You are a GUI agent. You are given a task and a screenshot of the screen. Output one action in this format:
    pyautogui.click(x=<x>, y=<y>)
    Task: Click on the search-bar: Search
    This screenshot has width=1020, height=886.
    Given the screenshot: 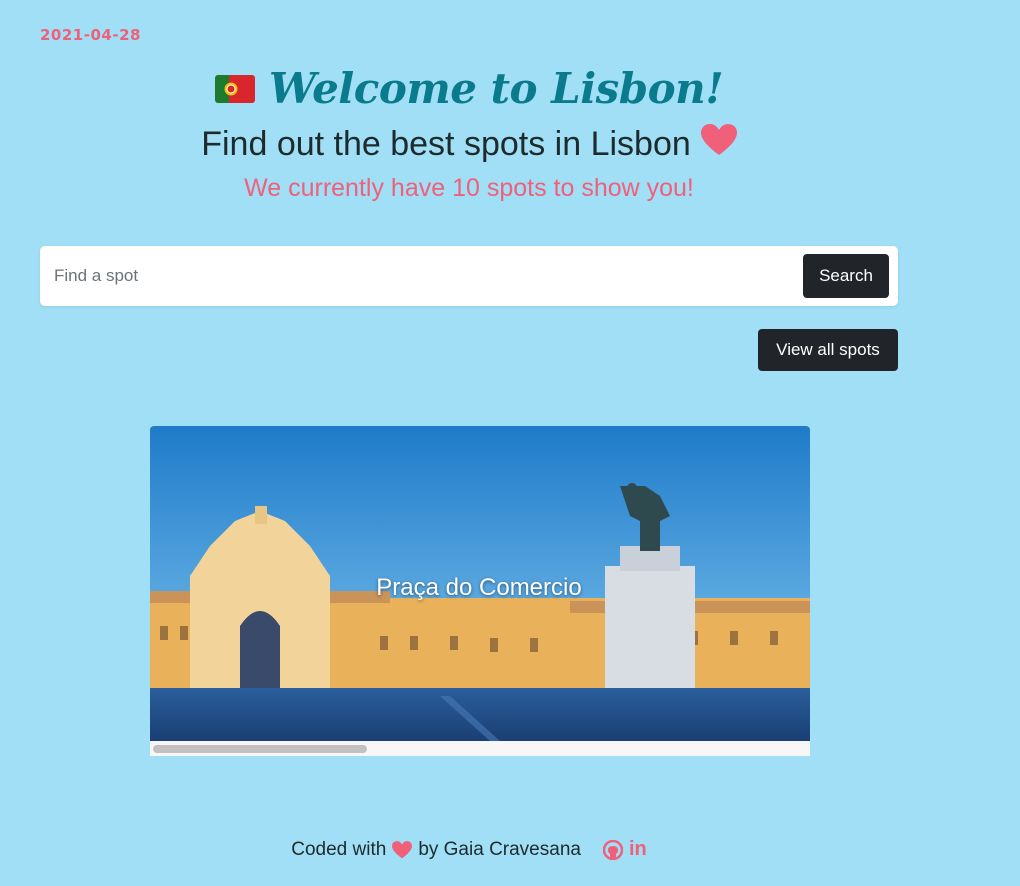 What is the action you would take?
    pyautogui.click(x=469, y=276)
    